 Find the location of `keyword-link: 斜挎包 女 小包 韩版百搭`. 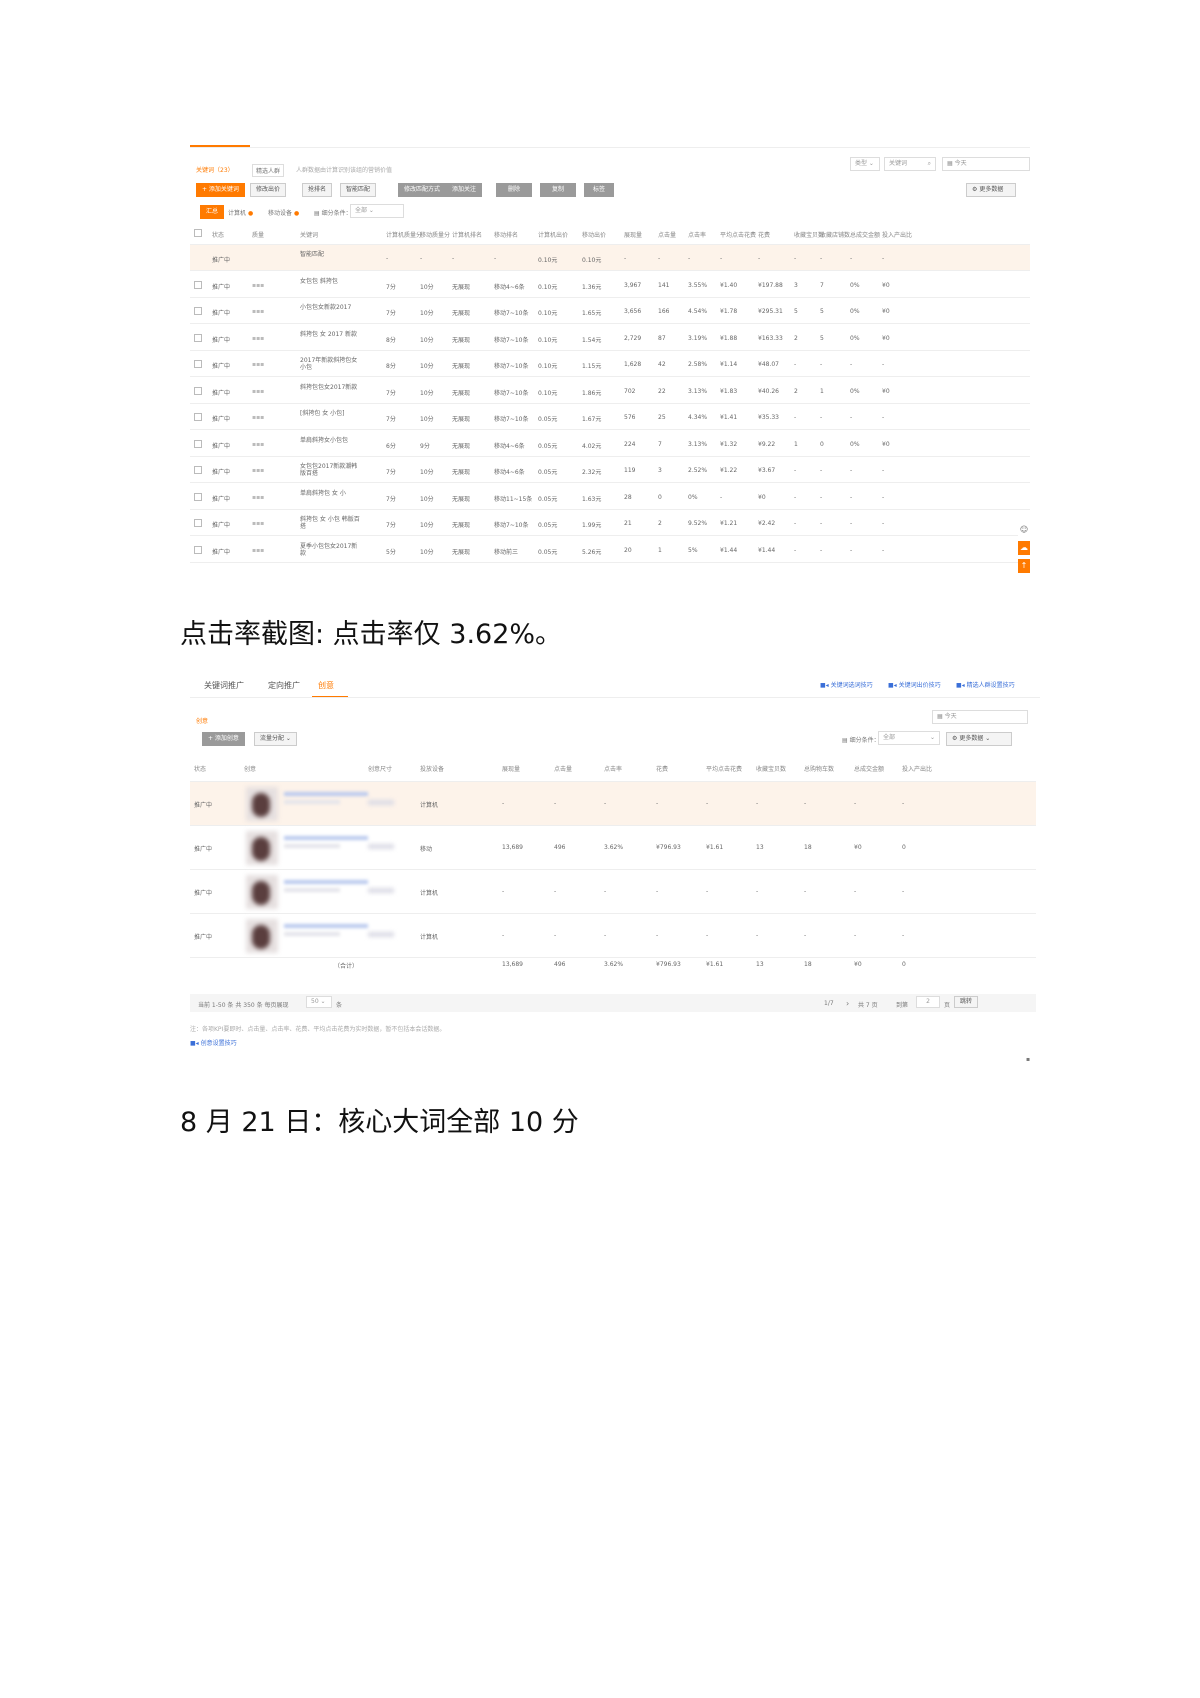

keyword-link: 斜挎包 女 小包 韩版百搭 is located at coordinates (330, 523).